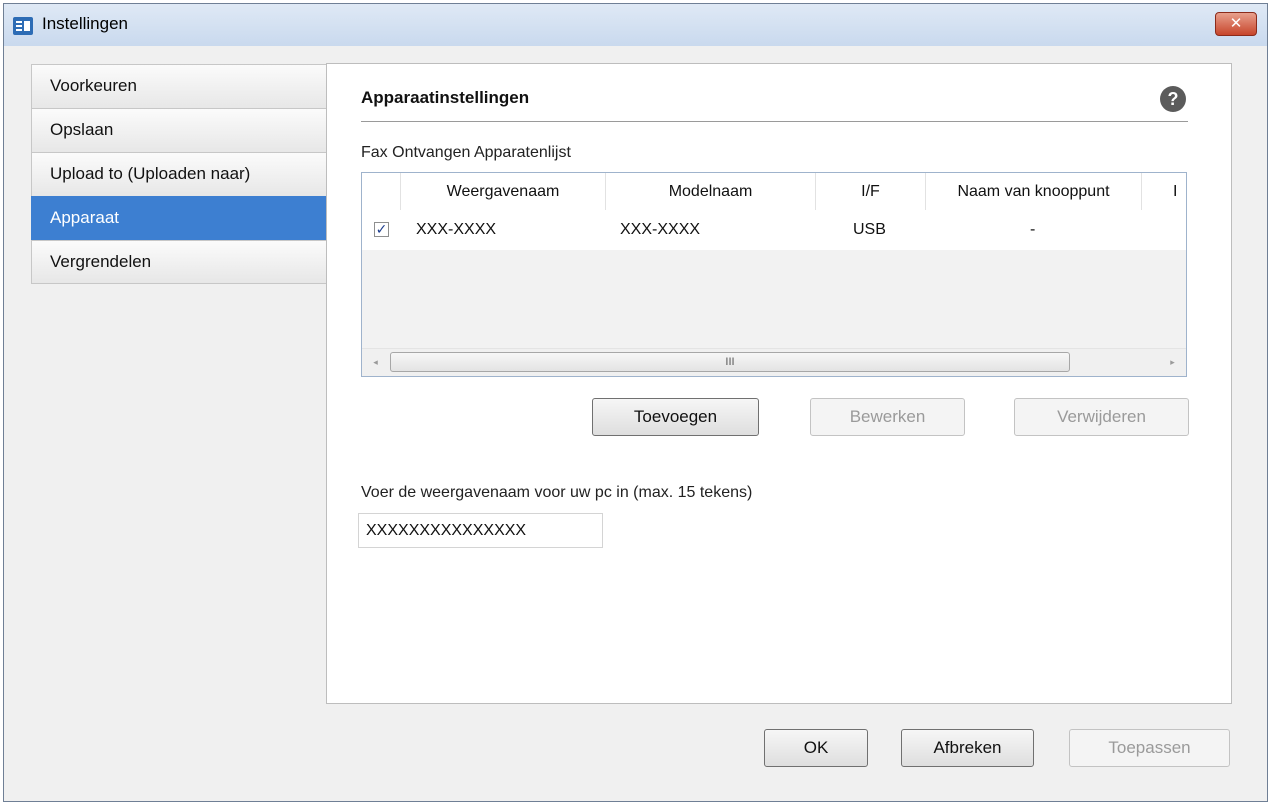 Image resolution: width=1273 pixels, height=807 pixels. Describe the element at coordinates (375, 362) in the screenshot. I see `scroll-left-icon: ◂` at that location.